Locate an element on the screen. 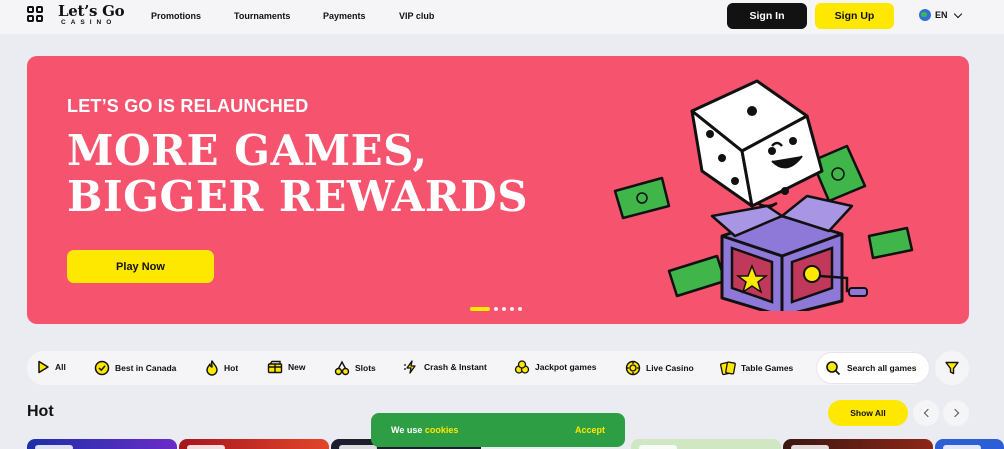 This screenshot has width=1004, height=449. cookie-message: We use cookies is located at coordinates (424, 430).